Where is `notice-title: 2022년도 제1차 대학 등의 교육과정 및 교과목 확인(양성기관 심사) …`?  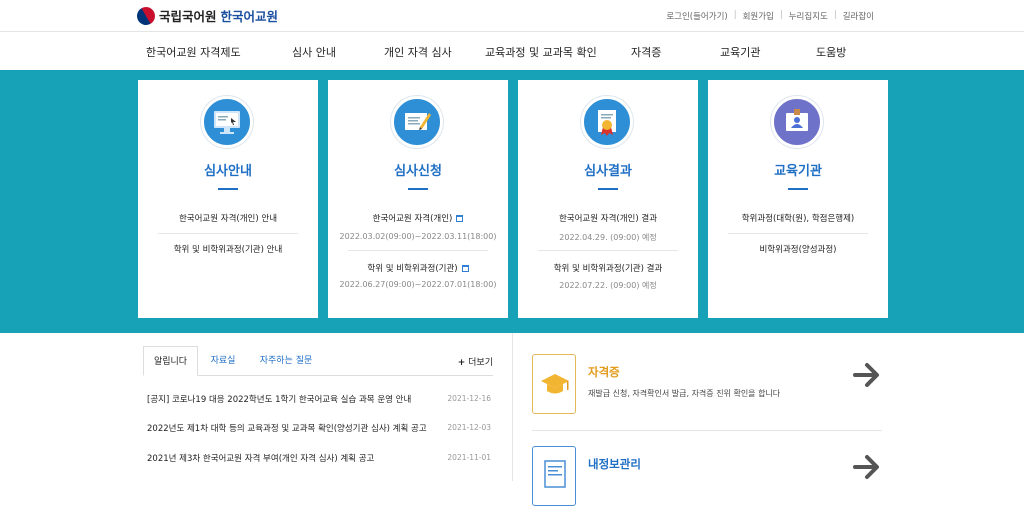
notice-title: 2022년도 제1차 대학 등의 교육과정 및 교과목 확인(양성기관 심사) … is located at coordinates (287, 429).